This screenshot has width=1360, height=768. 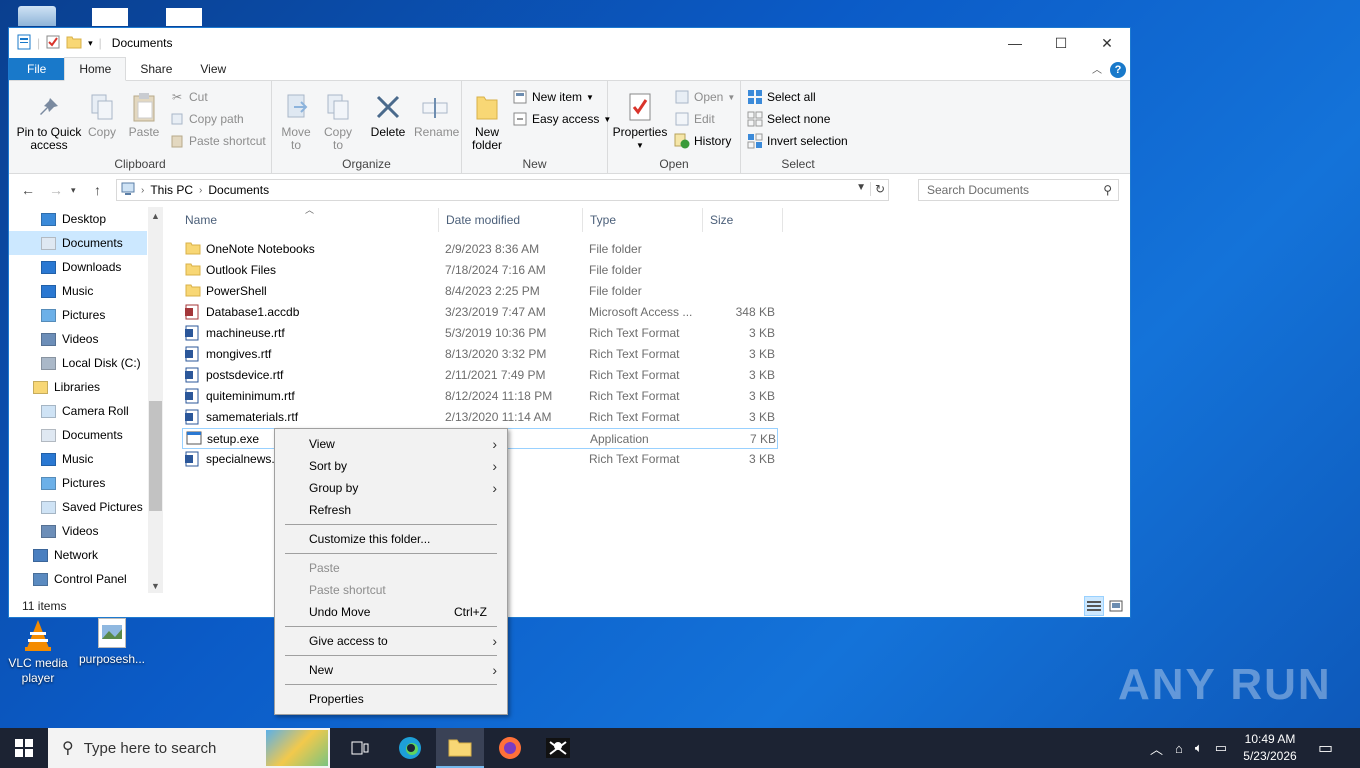 What do you see at coordinates (1018, 190) in the screenshot?
I see `search-input: Search Documents ⚲` at bounding box center [1018, 190].